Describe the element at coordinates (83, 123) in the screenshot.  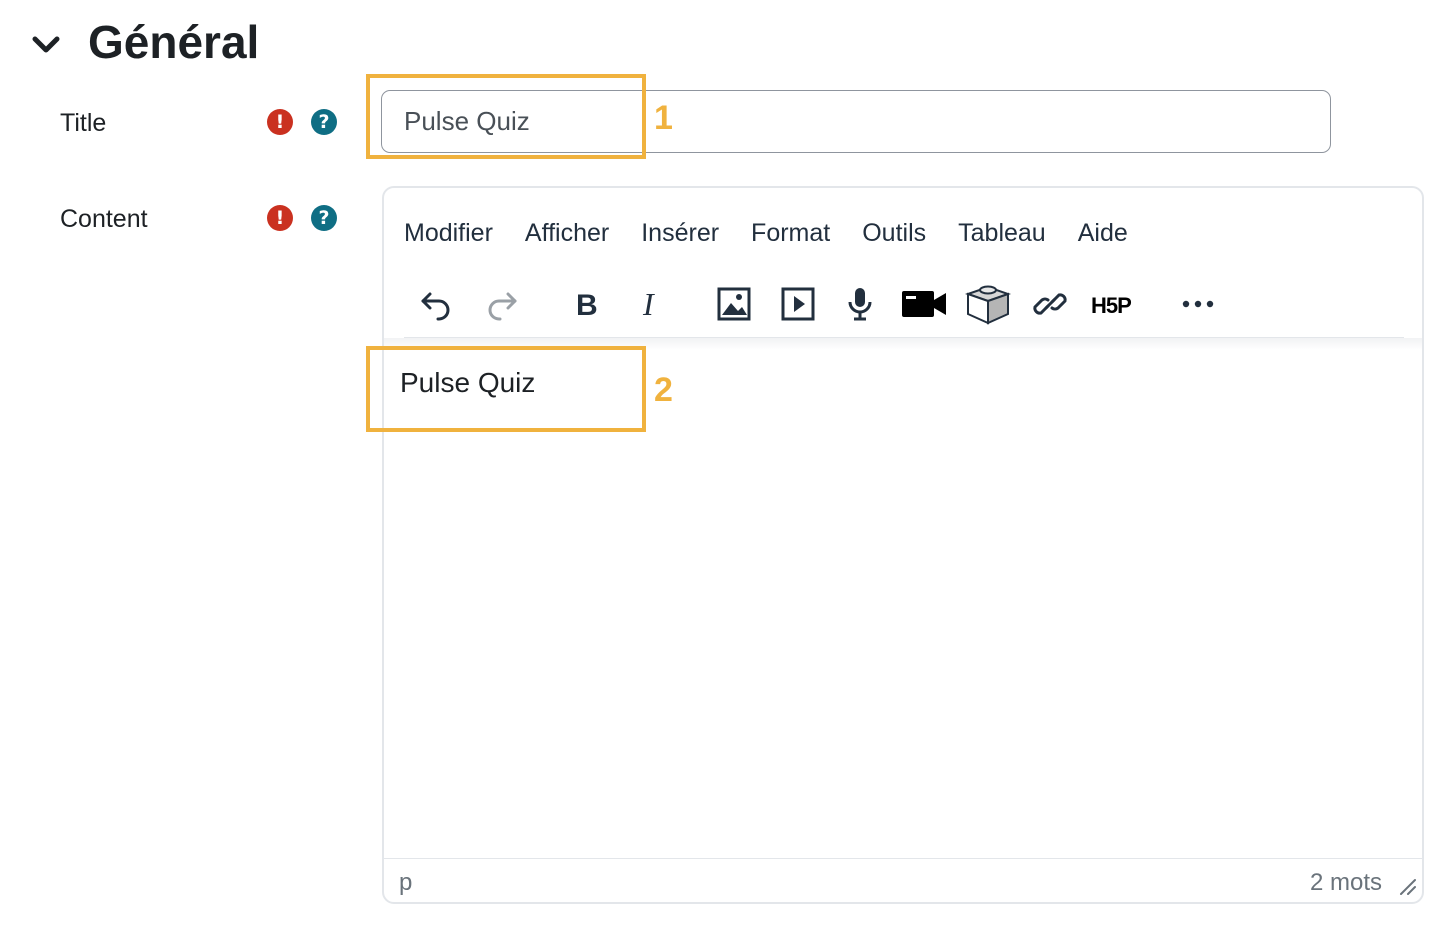
I see `title-label: Title` at that location.